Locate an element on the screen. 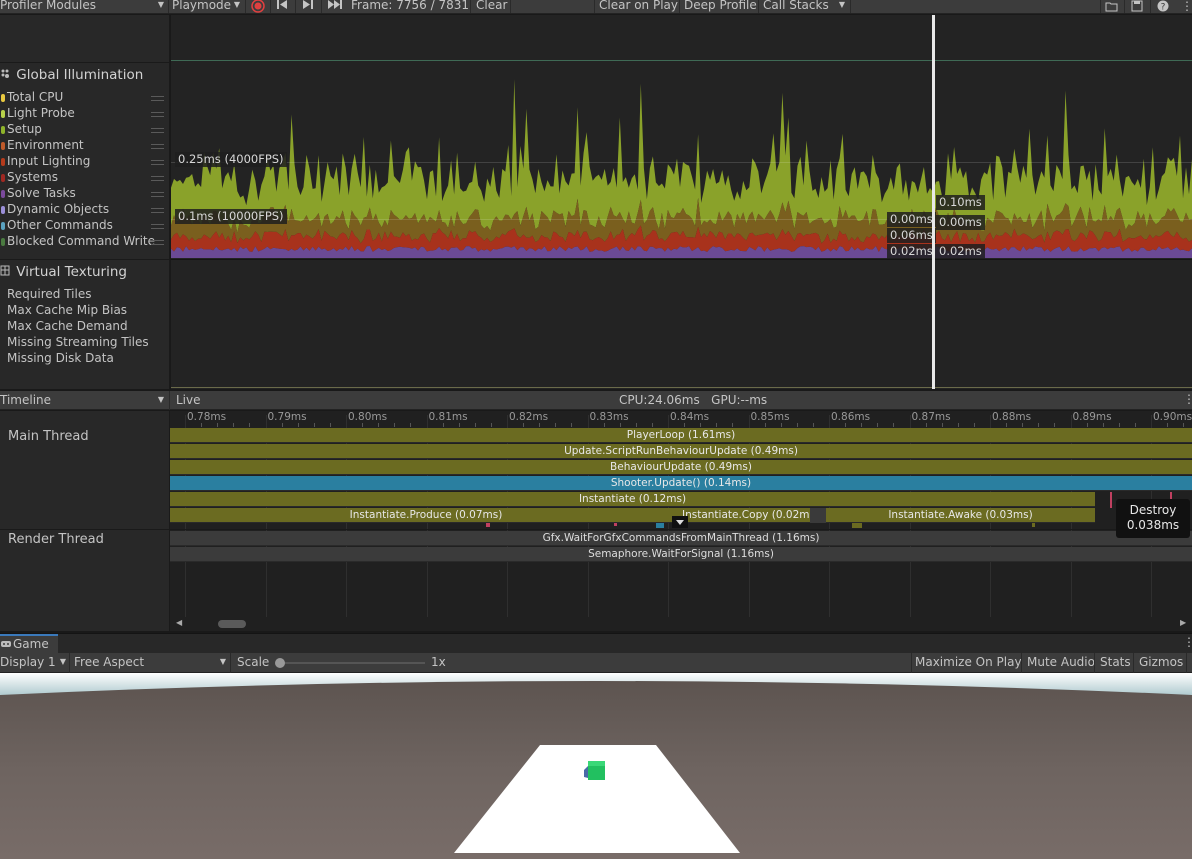  mute-audio-toggle: Mute Audio is located at coordinates (1061, 662).